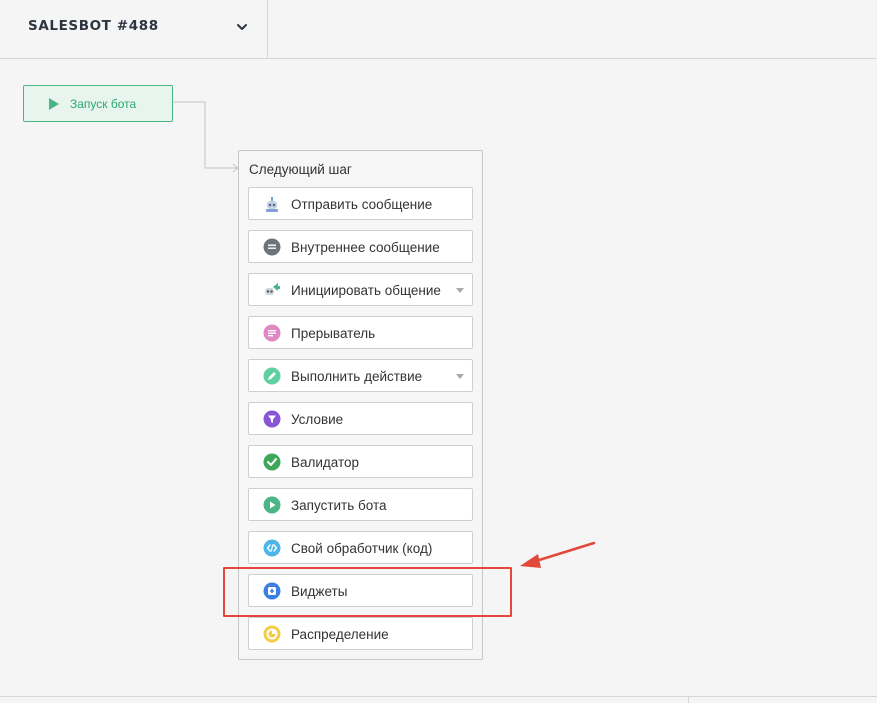 Image resolution: width=877 pixels, height=703 pixels. Describe the element at coordinates (300, 169) in the screenshot. I see `panel-title: Следующий шаг` at that location.